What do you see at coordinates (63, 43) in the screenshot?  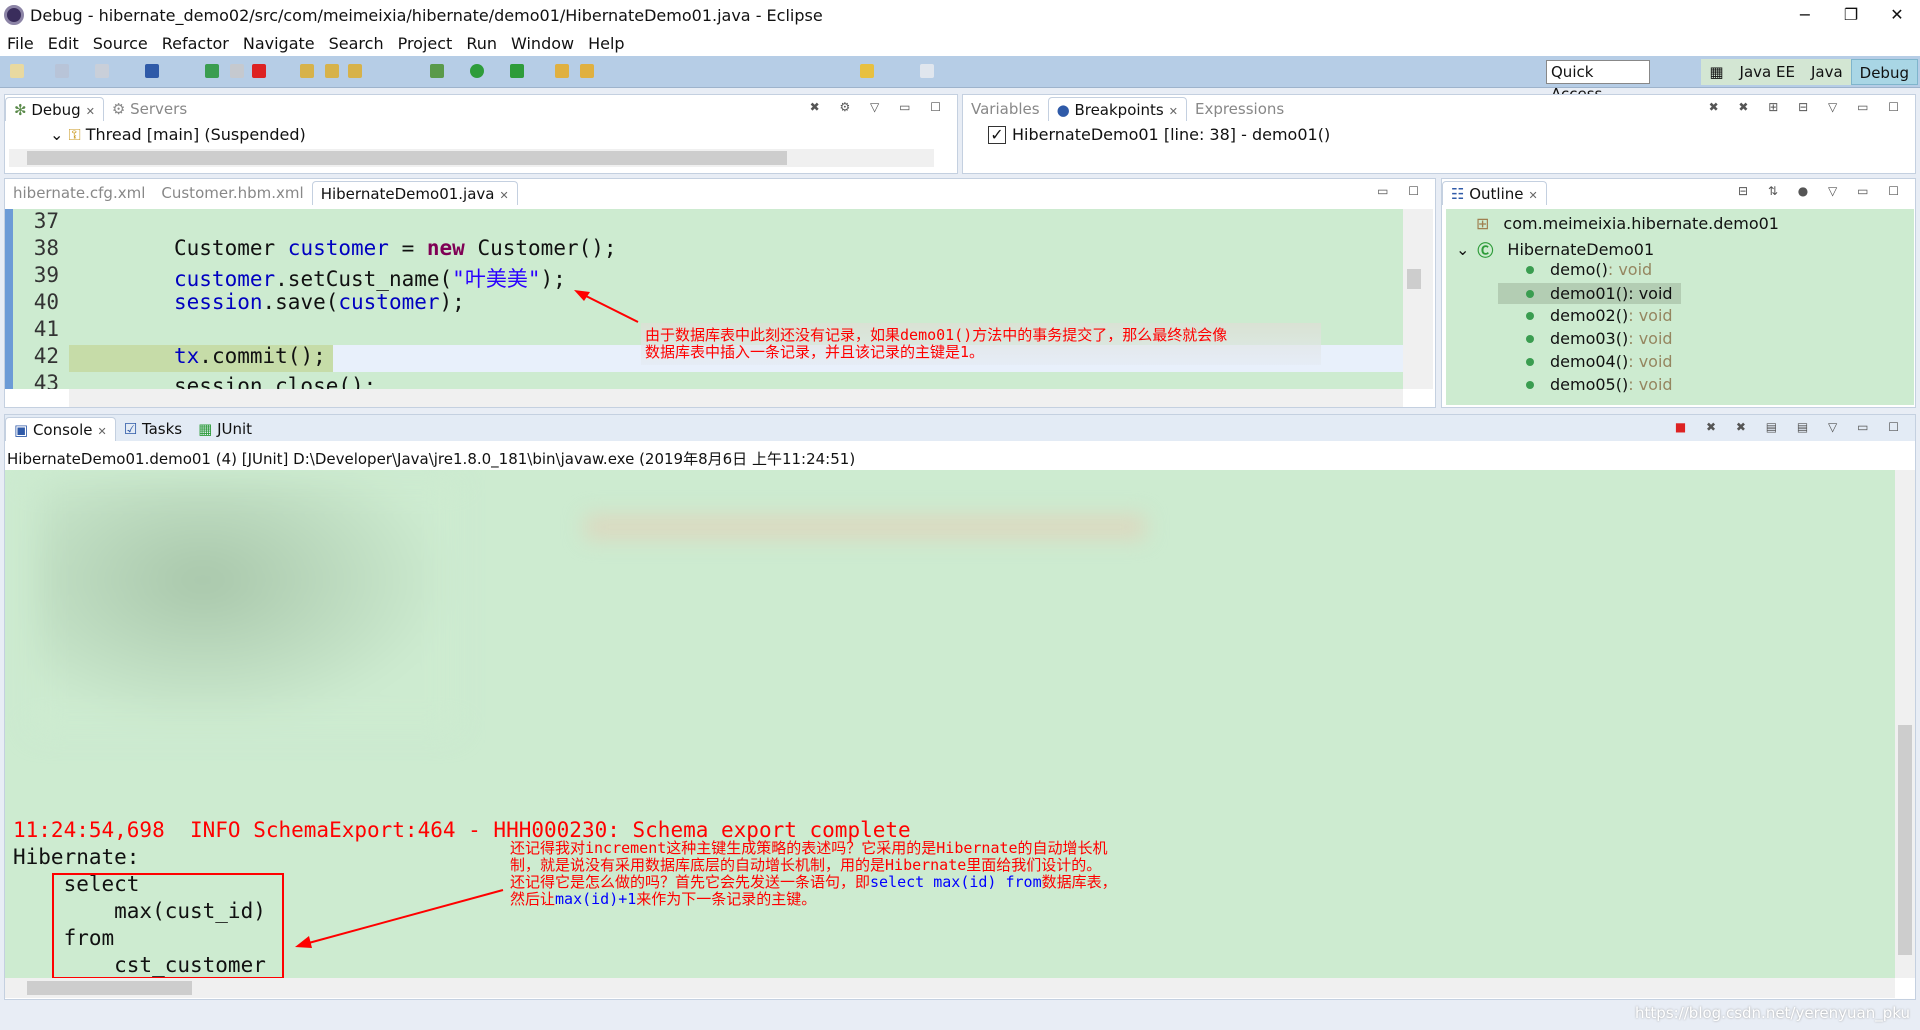 I see `menu-edit: Edit` at bounding box center [63, 43].